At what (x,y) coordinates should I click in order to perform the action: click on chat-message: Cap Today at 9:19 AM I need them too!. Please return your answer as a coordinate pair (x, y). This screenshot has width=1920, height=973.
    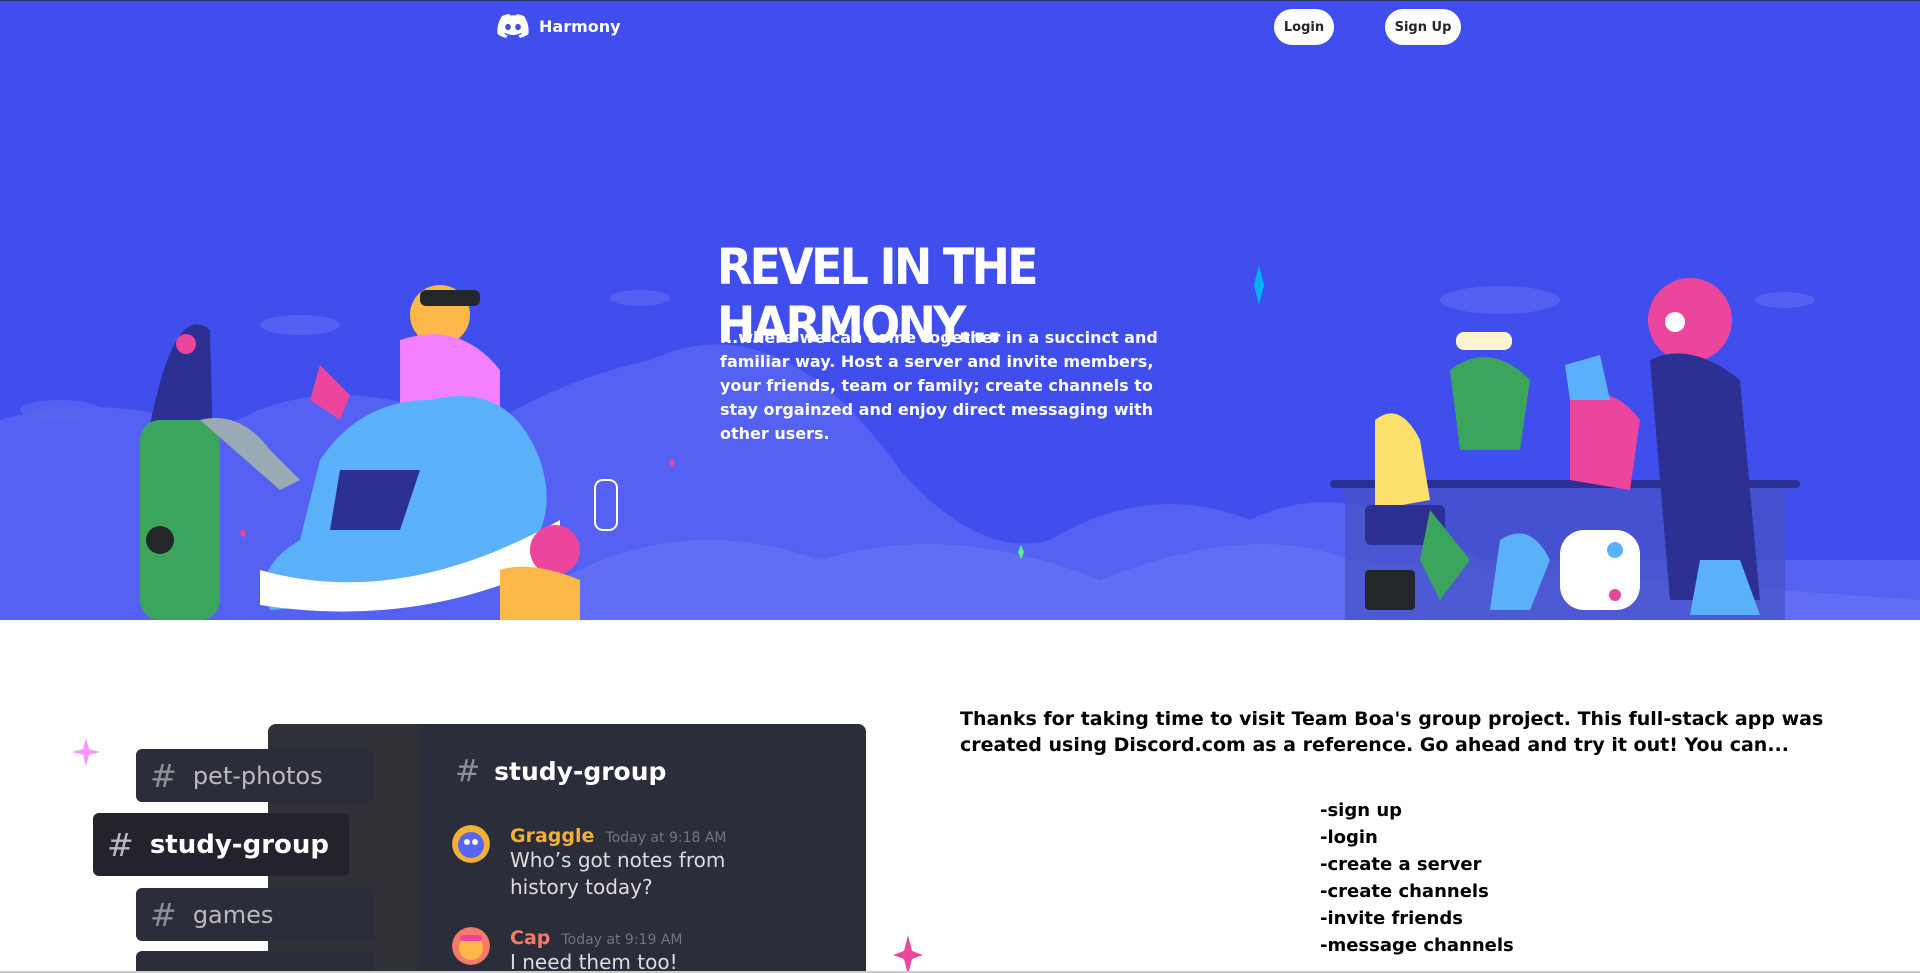
    Looking at the image, I should click on (601, 950).